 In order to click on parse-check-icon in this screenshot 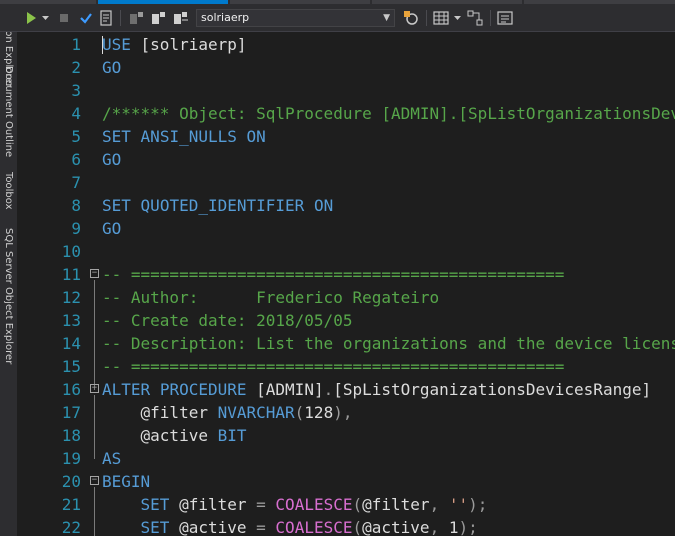, I will do `click(86, 18)`.